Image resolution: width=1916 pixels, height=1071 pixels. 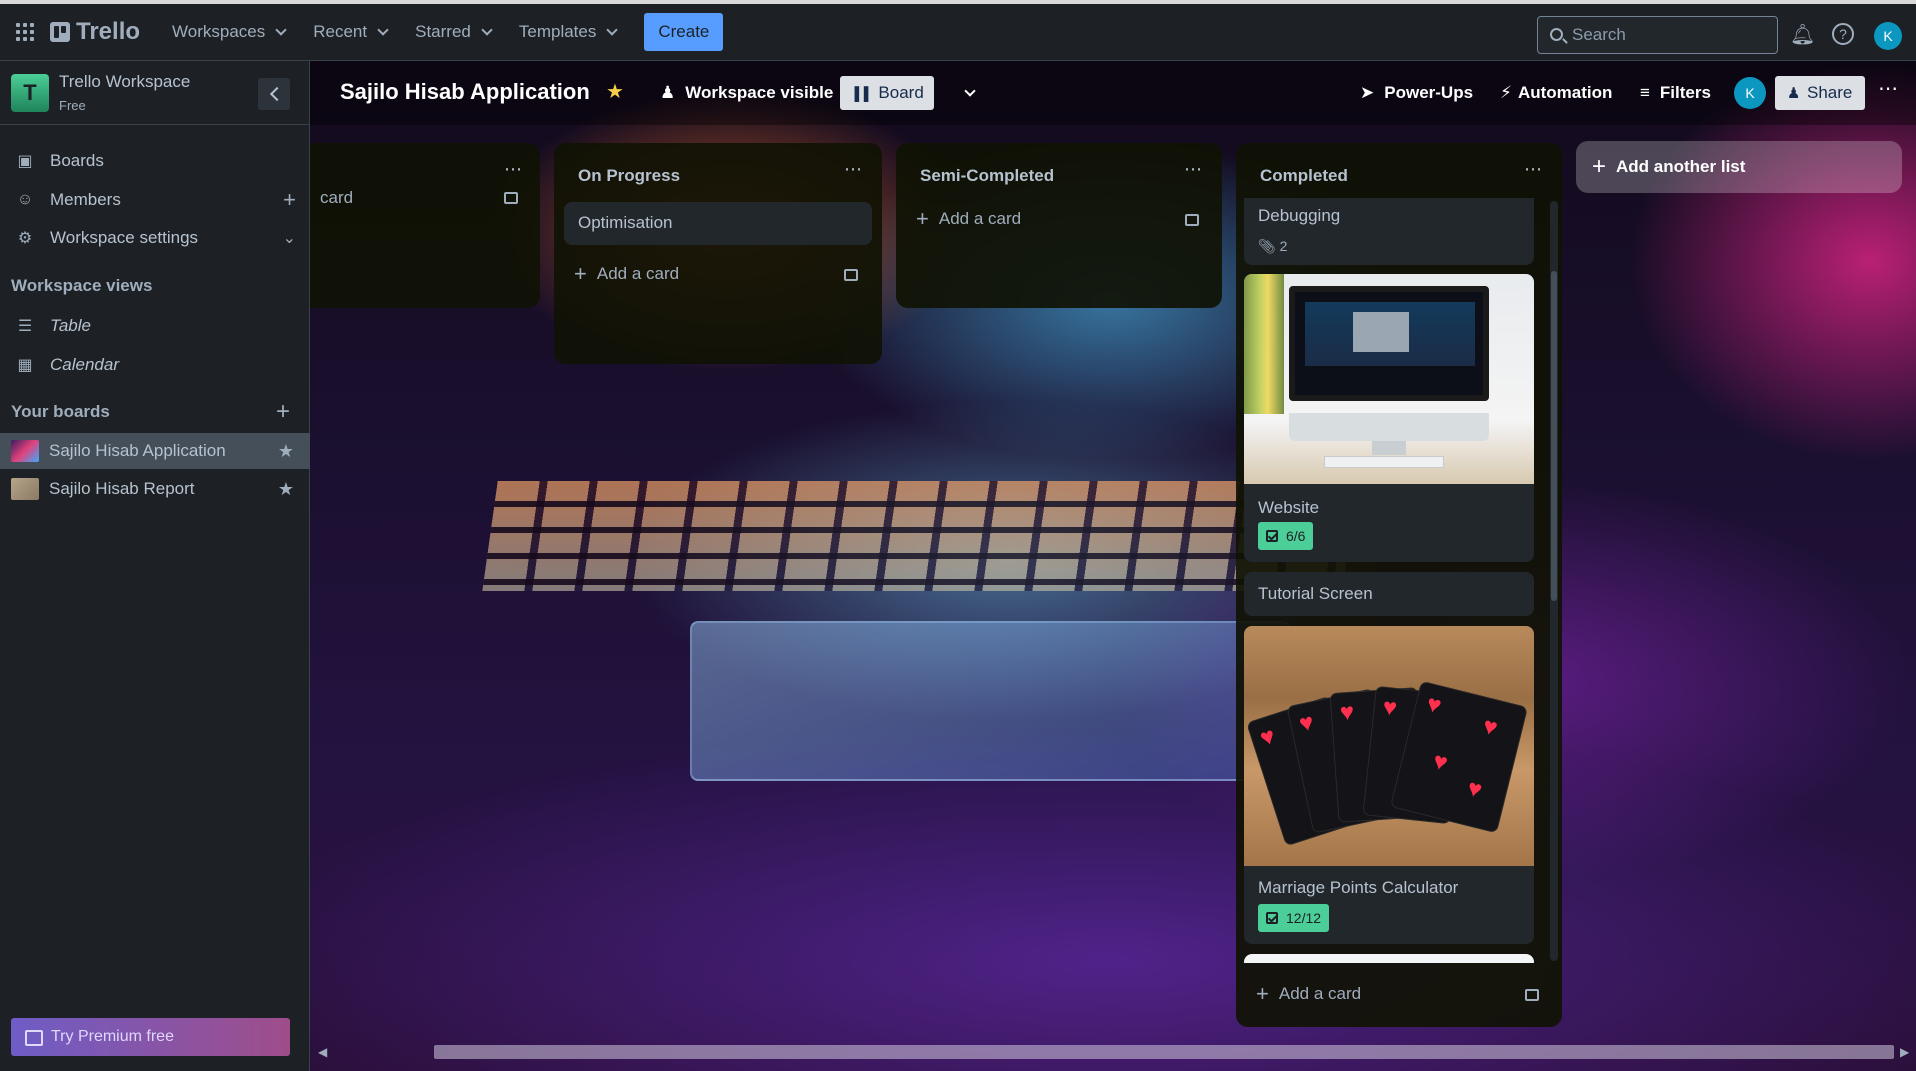 I want to click on board-icon: ▣, so click(x=25, y=161).